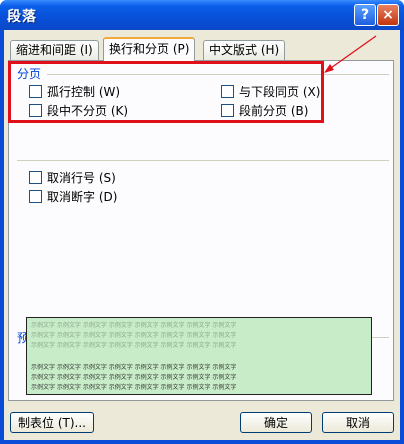 This screenshot has height=444, width=404. I want to click on tab-indent-spacing: 缩进和间距 (I), so click(54, 50).